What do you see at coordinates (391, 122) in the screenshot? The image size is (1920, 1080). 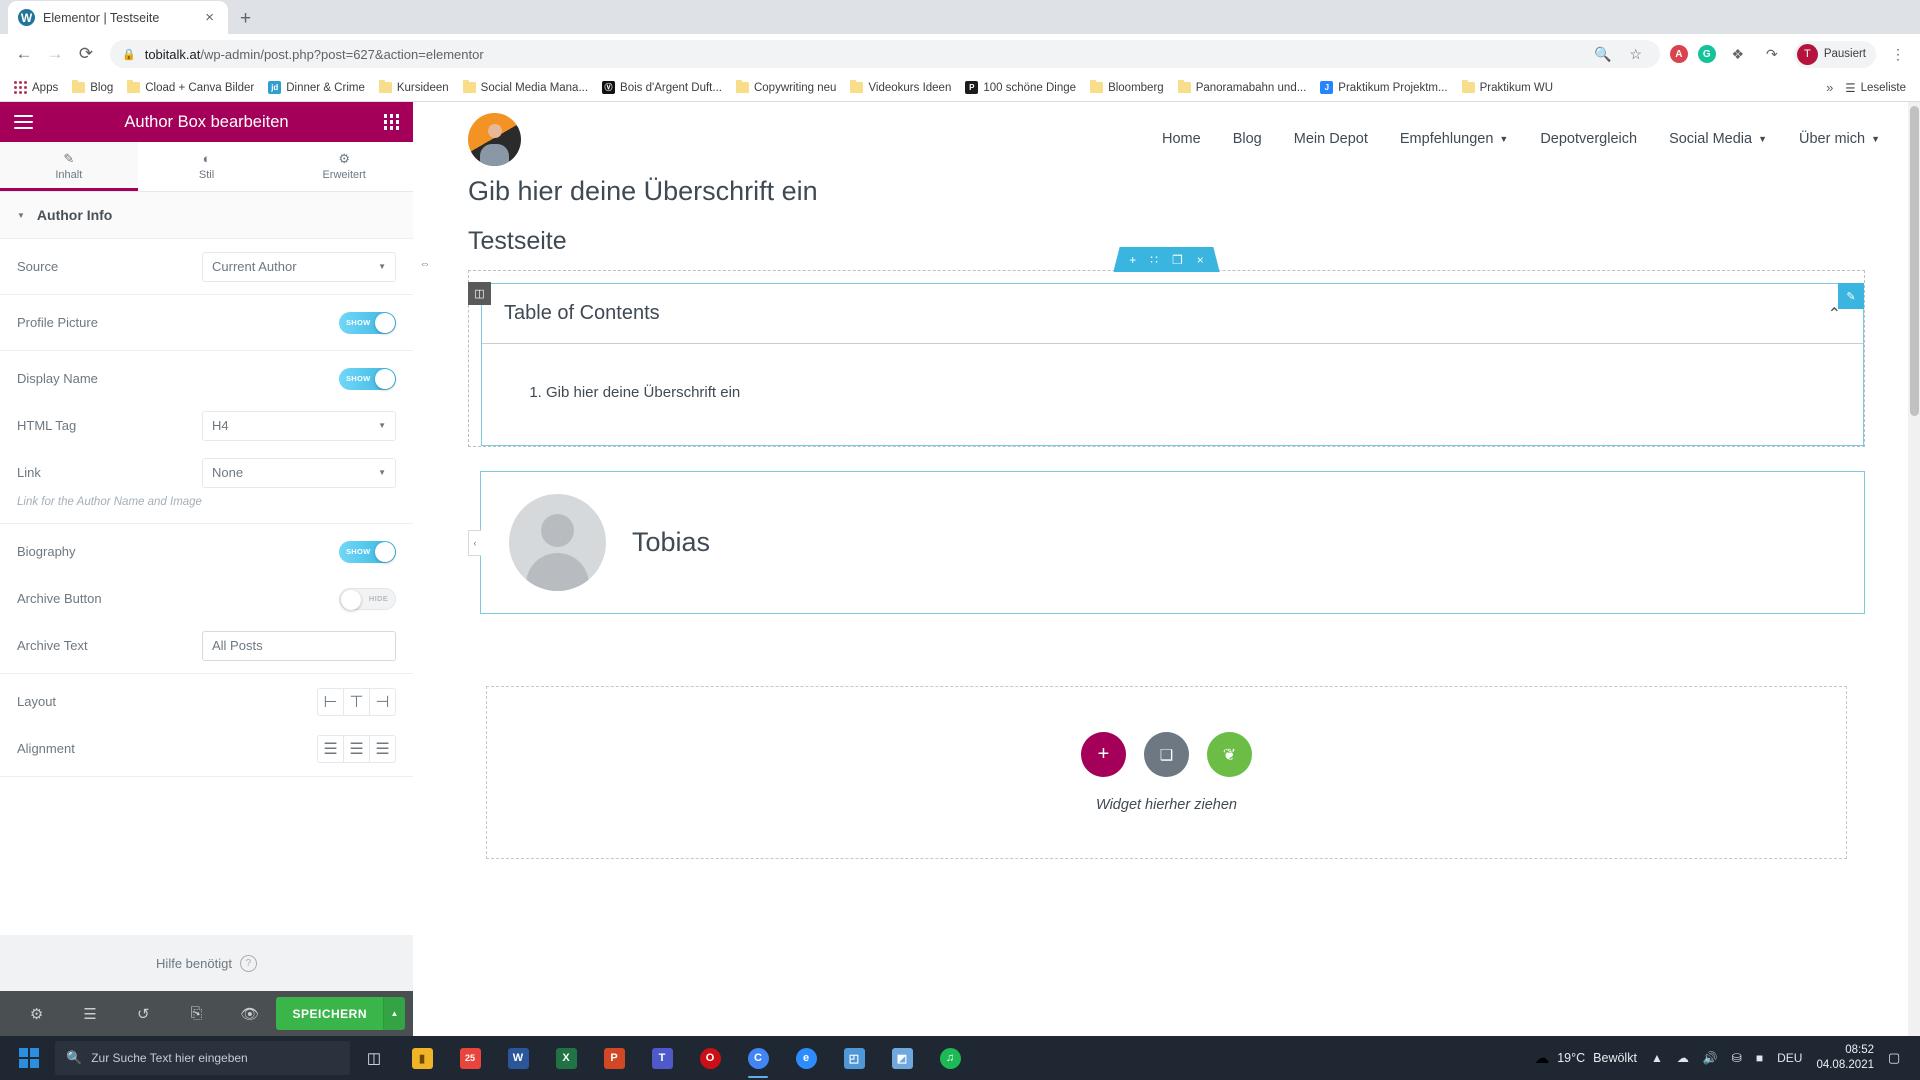 I see `widgets-grid-icon` at bounding box center [391, 122].